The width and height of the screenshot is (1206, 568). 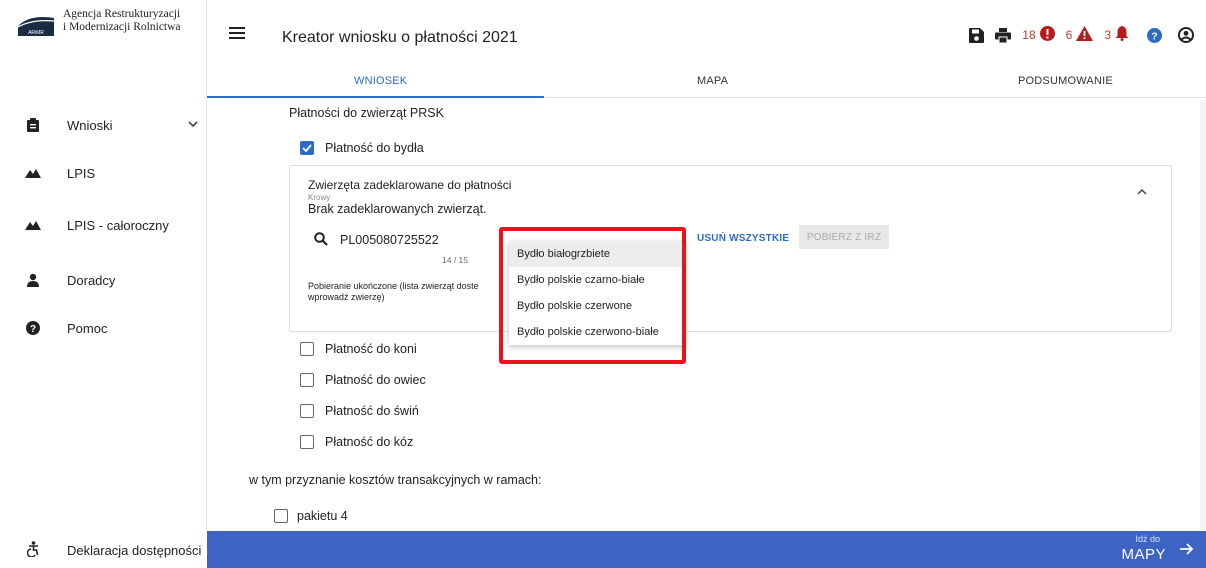 I want to click on tab-wniosek: WNIOSEK, so click(x=380, y=81).